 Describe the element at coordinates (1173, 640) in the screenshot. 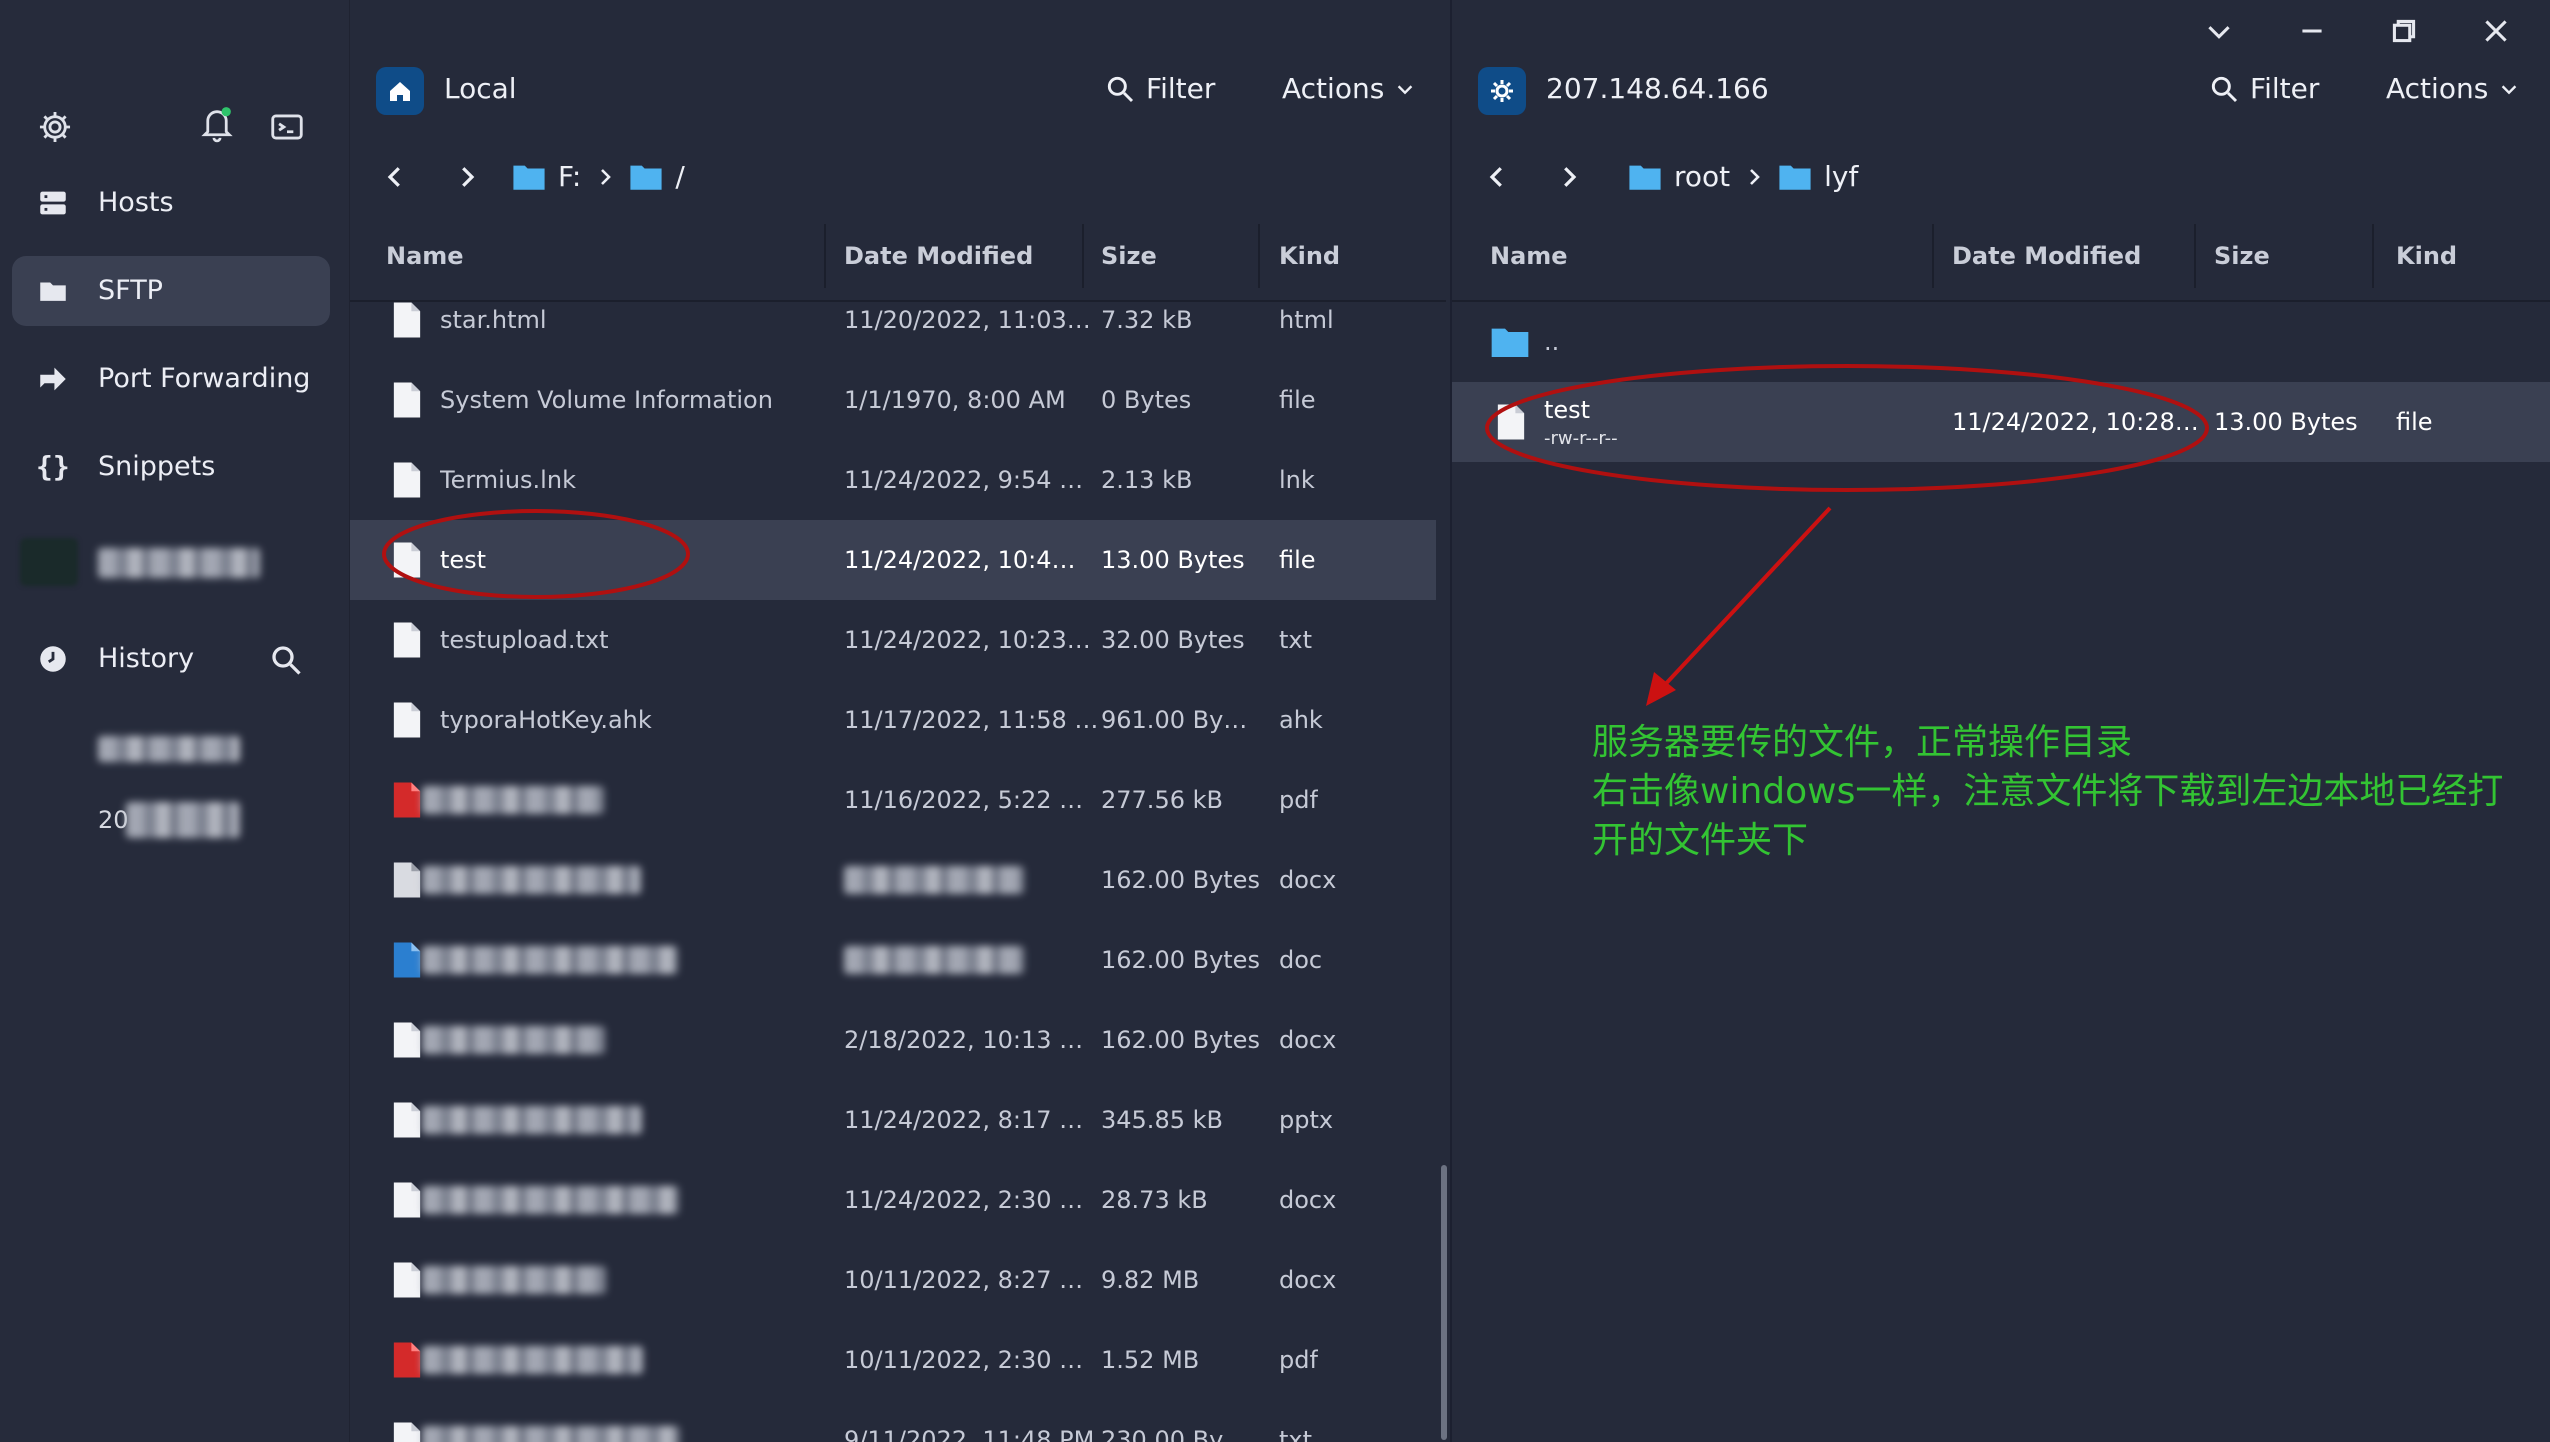

I see `file-size: 32.00 Bytes` at that location.